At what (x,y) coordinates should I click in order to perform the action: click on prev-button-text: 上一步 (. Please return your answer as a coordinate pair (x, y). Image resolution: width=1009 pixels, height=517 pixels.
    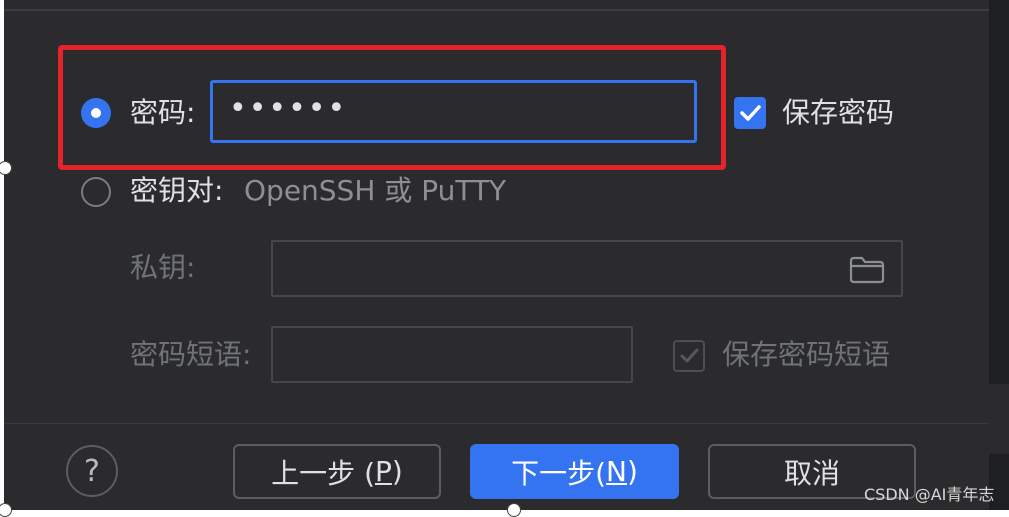
    Looking at the image, I should click on (323, 473).